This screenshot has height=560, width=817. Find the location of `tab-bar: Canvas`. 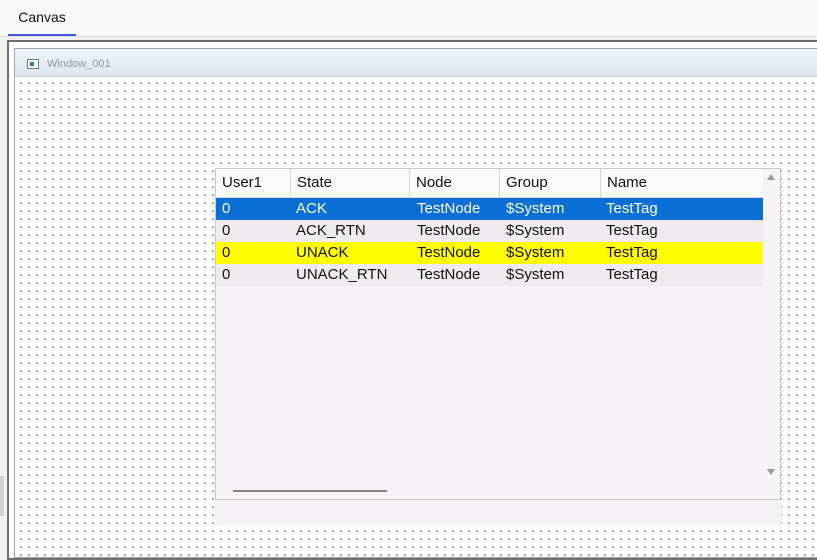

tab-bar: Canvas is located at coordinates (408, 18).